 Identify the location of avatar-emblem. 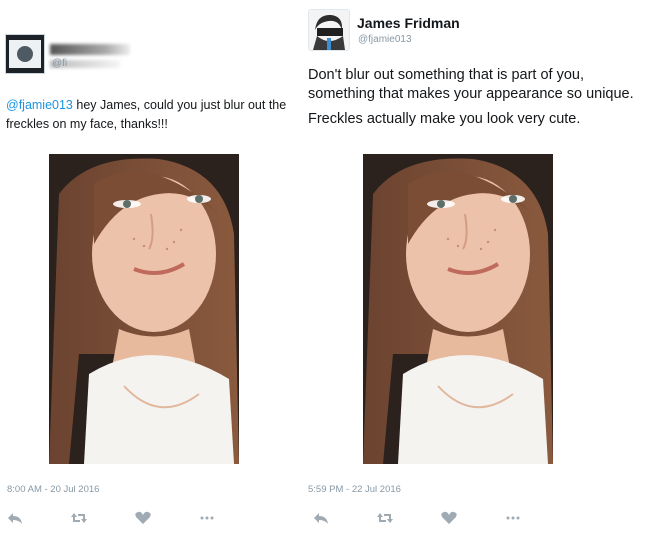
(25, 54).